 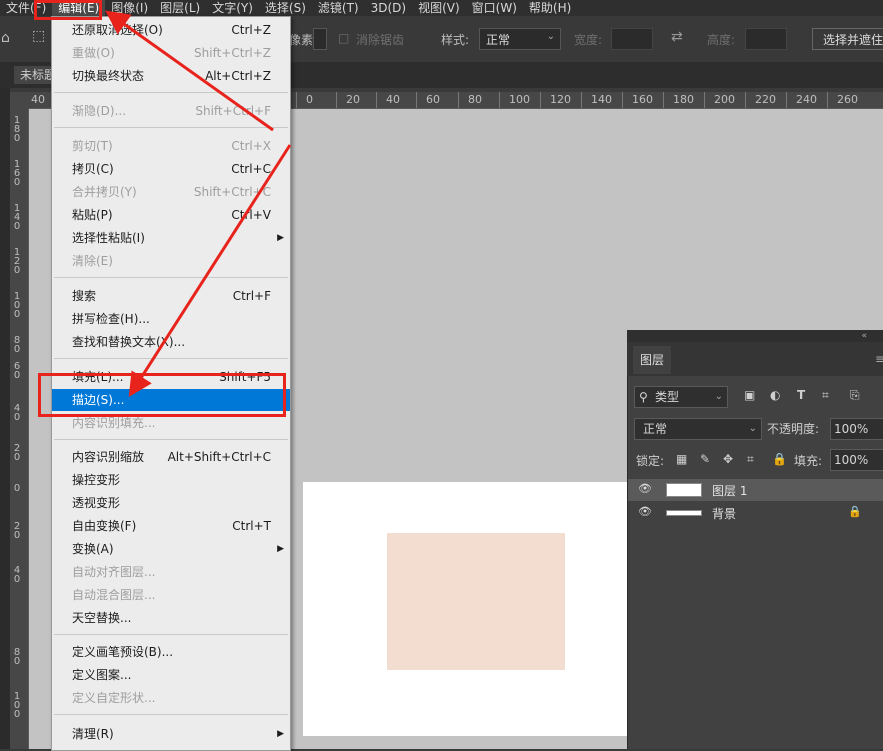 I want to click on menu-item-undo: 还原取消选择(O) Ctrl+Z, so click(x=171, y=30).